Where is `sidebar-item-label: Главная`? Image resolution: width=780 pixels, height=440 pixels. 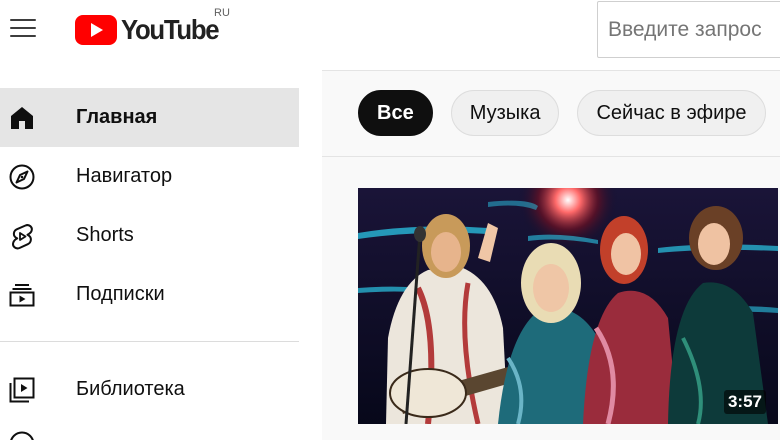 sidebar-item-label: Главная is located at coordinates (117, 117).